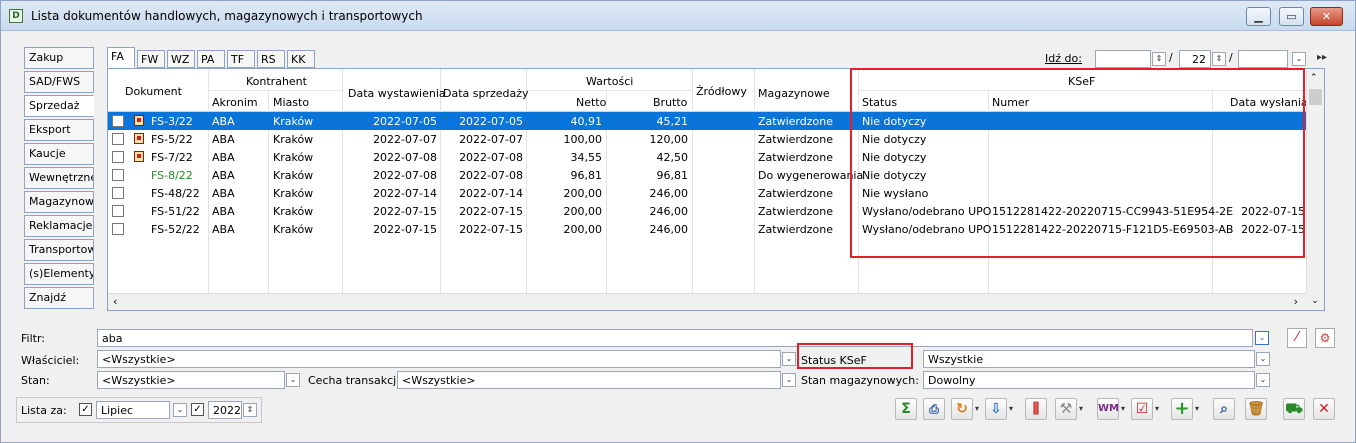 The width and height of the screenshot is (1356, 443). I want to click on sigma-icon: Σ, so click(906, 409).